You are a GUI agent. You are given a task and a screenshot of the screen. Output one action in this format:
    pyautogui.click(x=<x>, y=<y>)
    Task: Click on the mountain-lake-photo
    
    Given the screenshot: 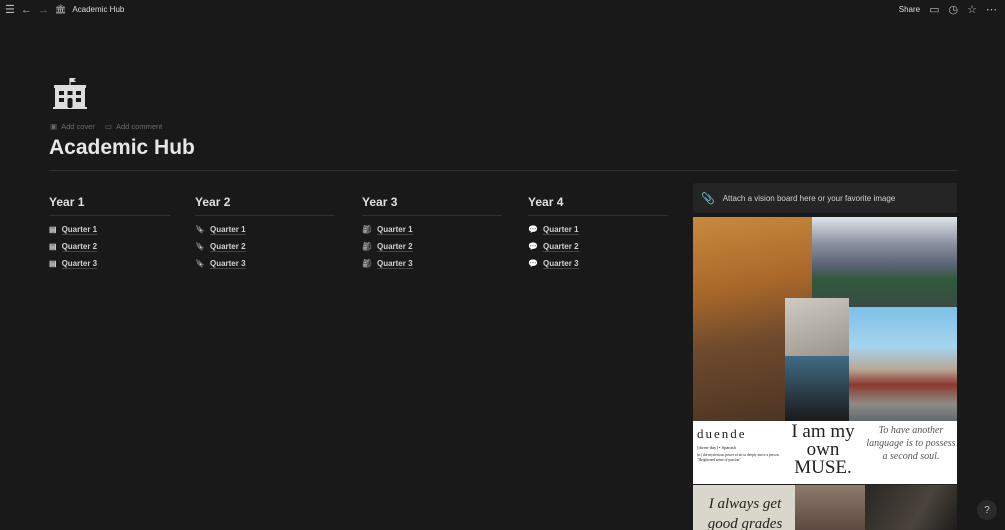 What is the action you would take?
    pyautogui.click(x=884, y=262)
    